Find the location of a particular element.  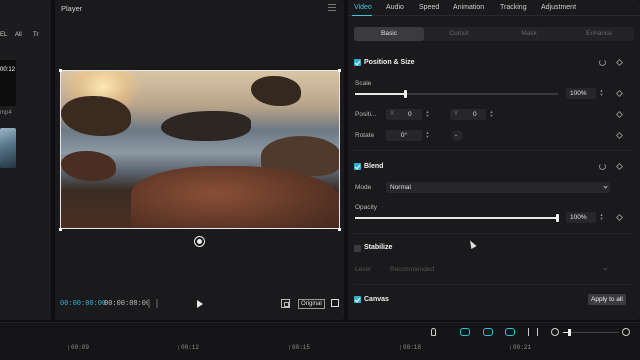

ruler-label: 00:15 is located at coordinates (301, 347).